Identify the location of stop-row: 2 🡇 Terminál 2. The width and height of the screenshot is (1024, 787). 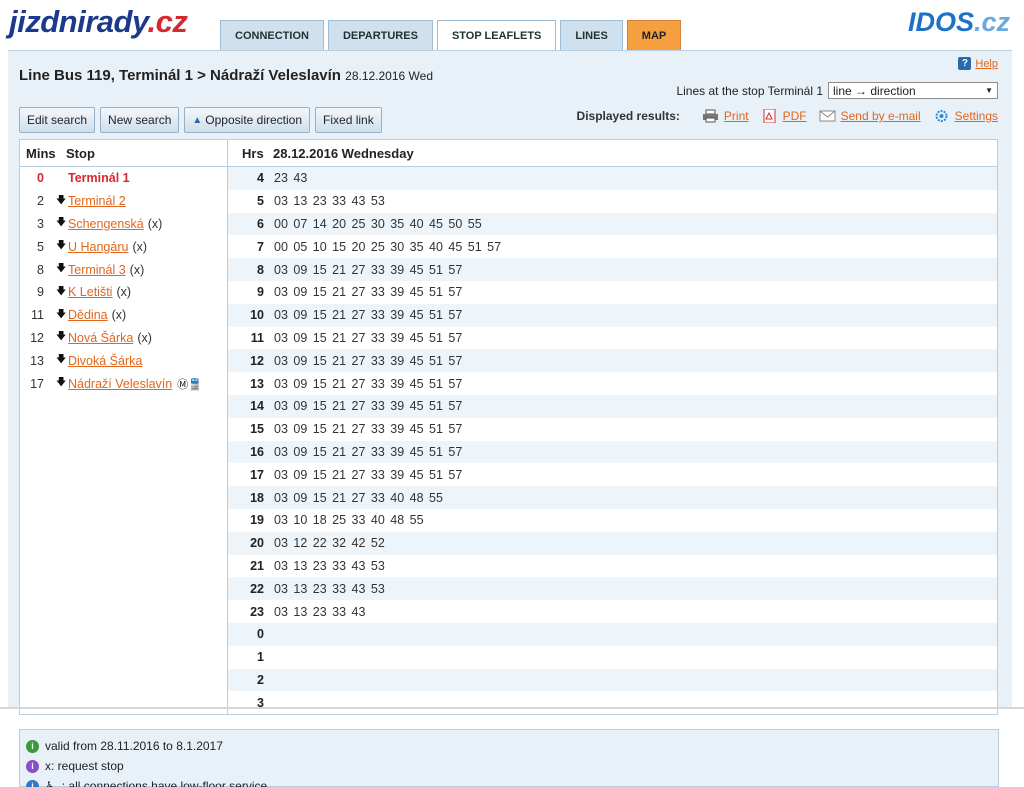
(123, 201).